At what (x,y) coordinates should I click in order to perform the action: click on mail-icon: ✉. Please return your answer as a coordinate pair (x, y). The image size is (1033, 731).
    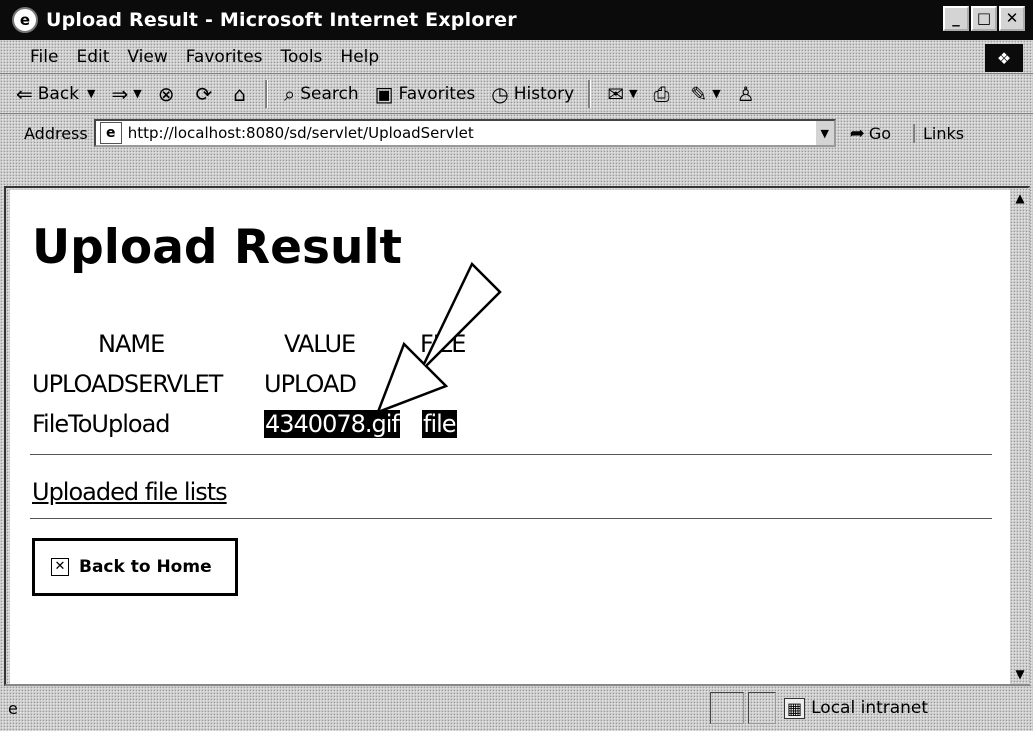
    Looking at the image, I should click on (615, 93).